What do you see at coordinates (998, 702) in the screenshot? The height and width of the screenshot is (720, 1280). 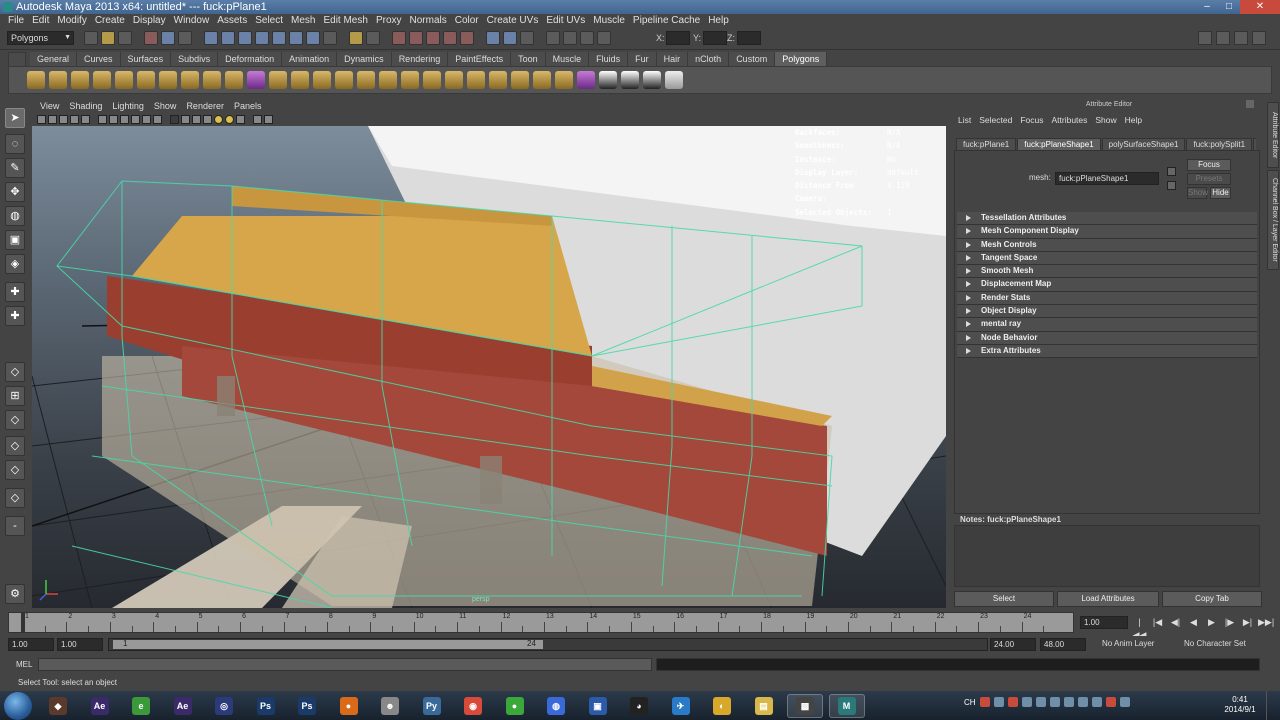 I see `tray-help-icon` at bounding box center [998, 702].